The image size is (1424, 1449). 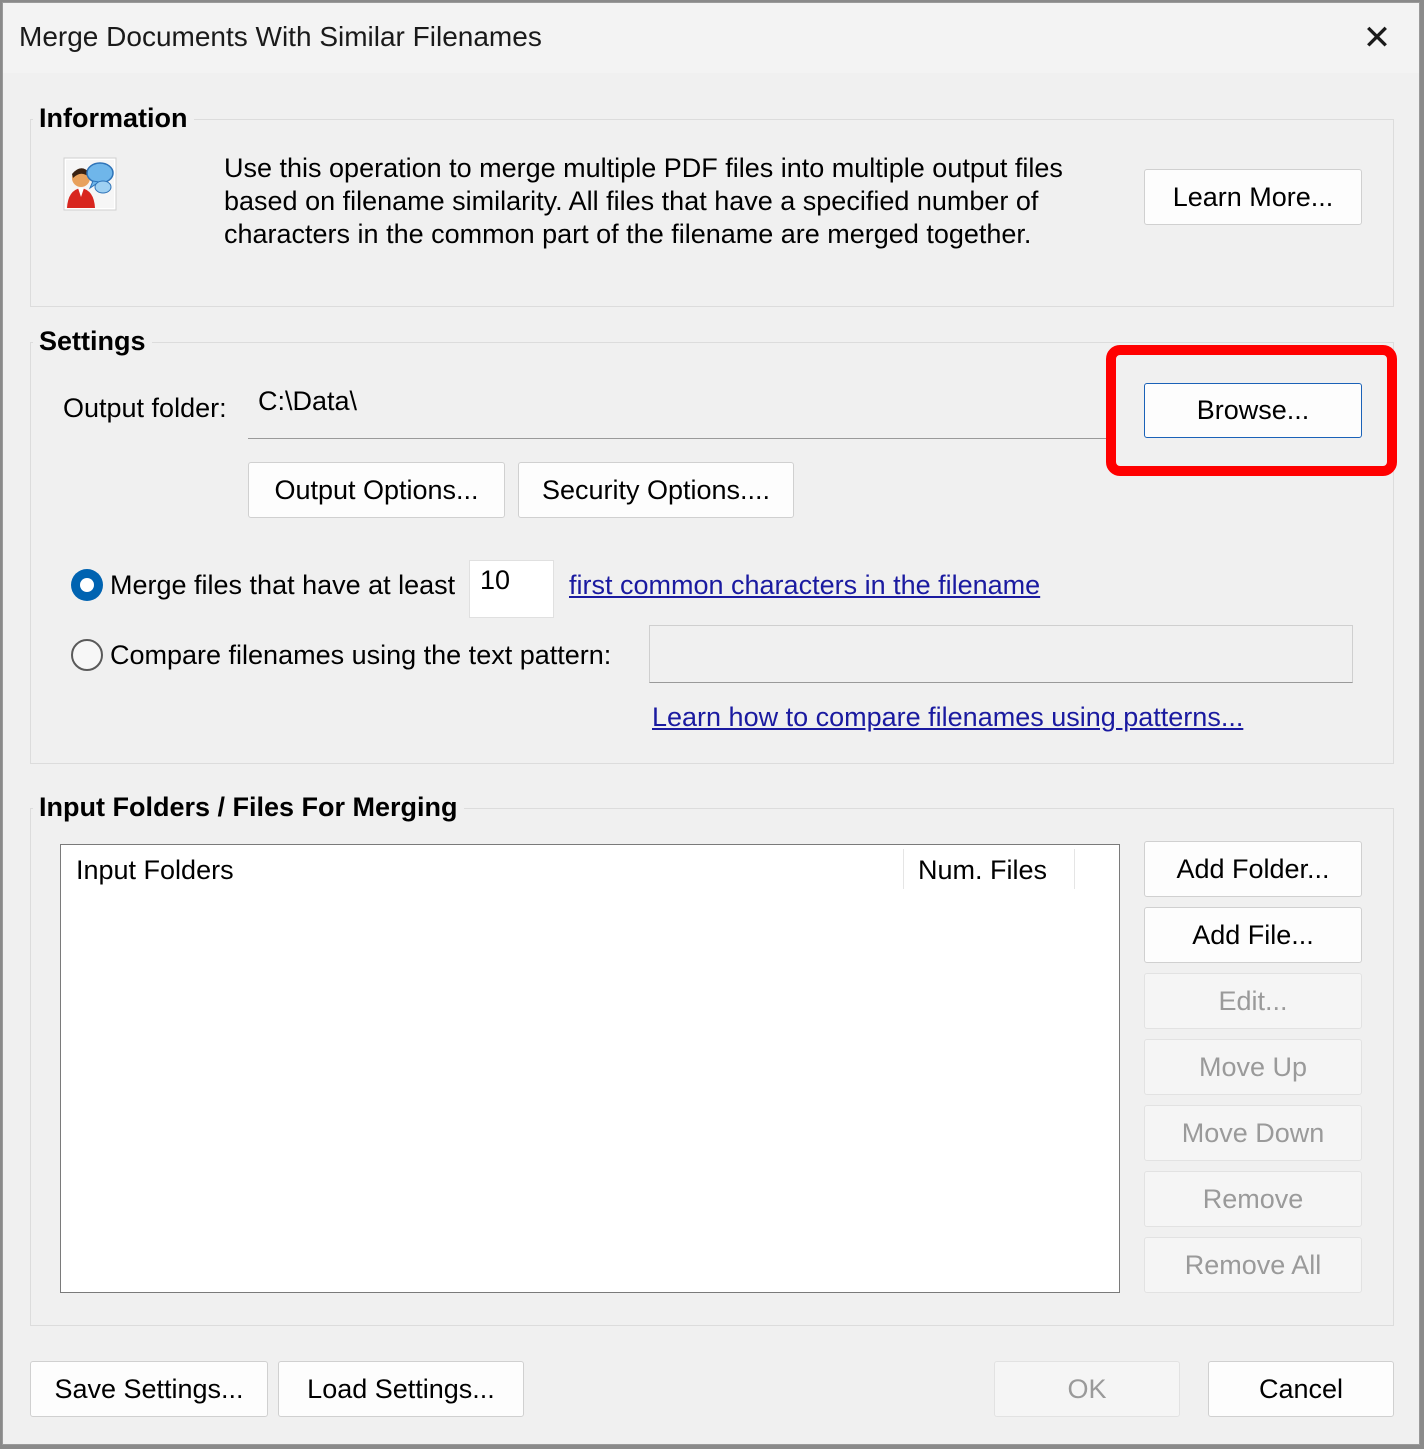 What do you see at coordinates (1253, 1133) in the screenshot?
I see `move-down-button: Move Down` at bounding box center [1253, 1133].